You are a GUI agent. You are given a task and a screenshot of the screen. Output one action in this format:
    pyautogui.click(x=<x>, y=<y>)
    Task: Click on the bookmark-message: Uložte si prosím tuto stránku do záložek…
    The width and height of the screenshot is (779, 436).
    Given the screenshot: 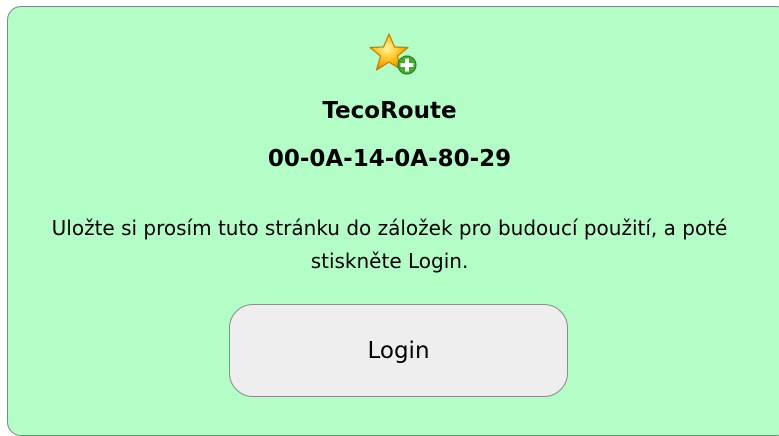 What is the action you would take?
    pyautogui.click(x=389, y=244)
    